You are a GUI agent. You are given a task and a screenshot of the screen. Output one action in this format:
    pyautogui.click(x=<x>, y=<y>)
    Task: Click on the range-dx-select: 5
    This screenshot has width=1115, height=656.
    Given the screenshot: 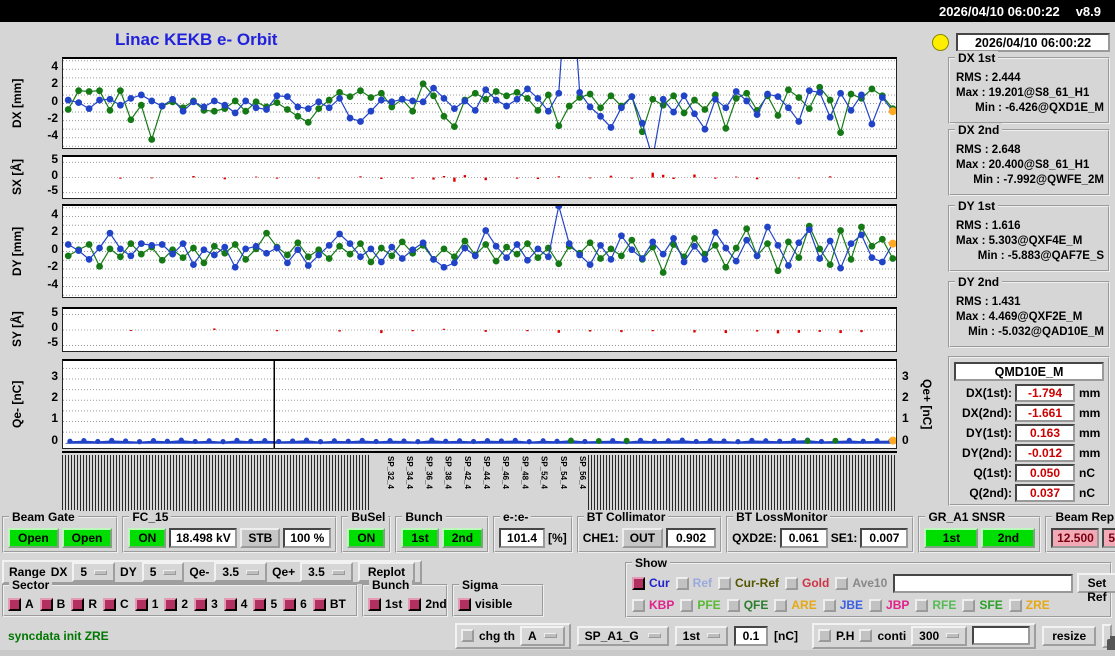 What is the action you would take?
    pyautogui.click(x=94, y=572)
    